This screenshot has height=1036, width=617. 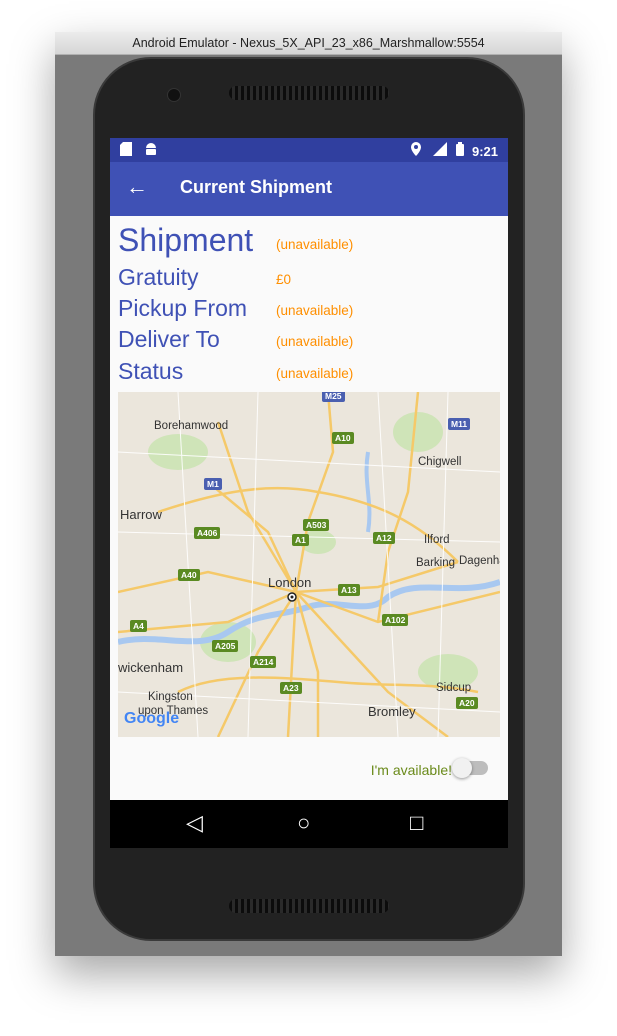 What do you see at coordinates (309, 150) in the screenshot?
I see `status-bar: 9:21` at bounding box center [309, 150].